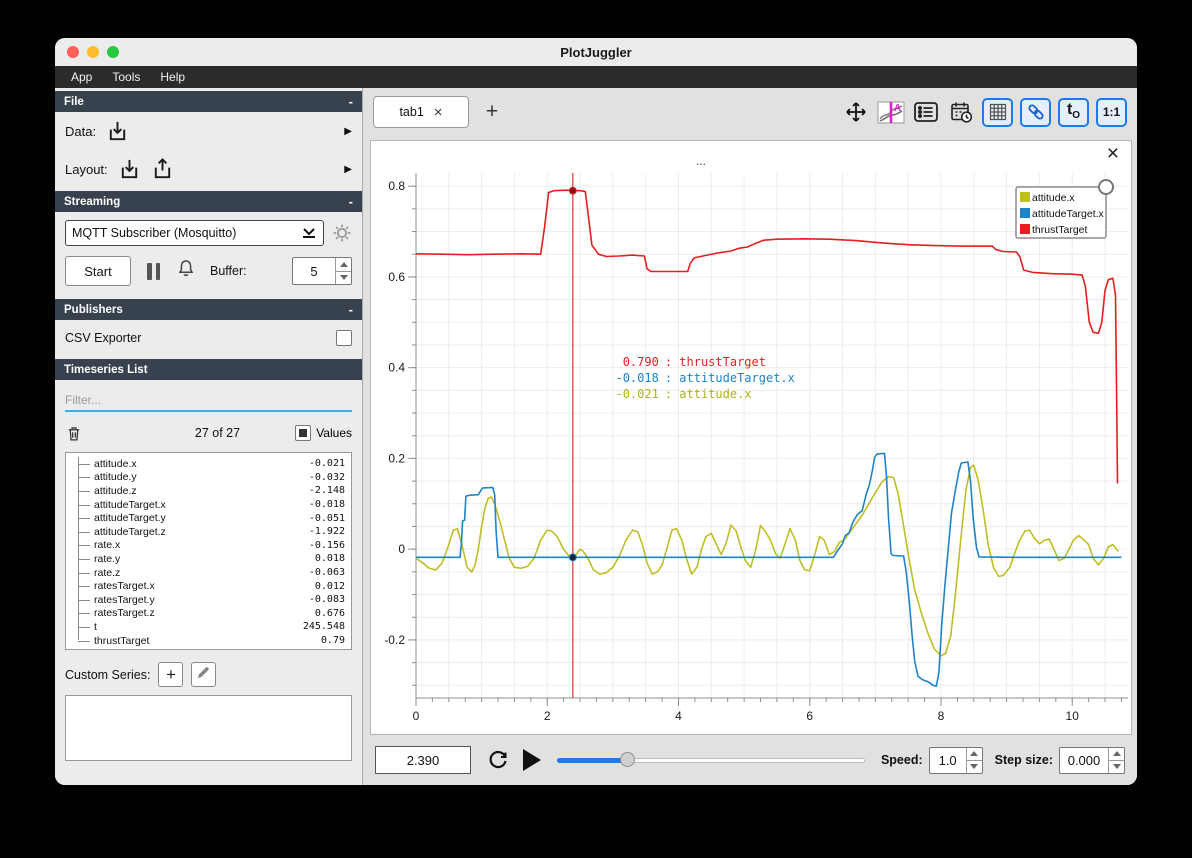 The width and height of the screenshot is (1192, 858). What do you see at coordinates (201, 532) in the screenshot?
I see `timeseries-name: attitudeTarget.z` at bounding box center [201, 532].